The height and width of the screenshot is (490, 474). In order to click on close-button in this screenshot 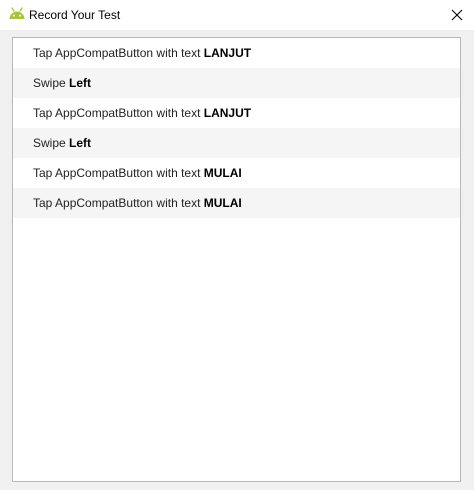, I will do `click(457, 15)`.